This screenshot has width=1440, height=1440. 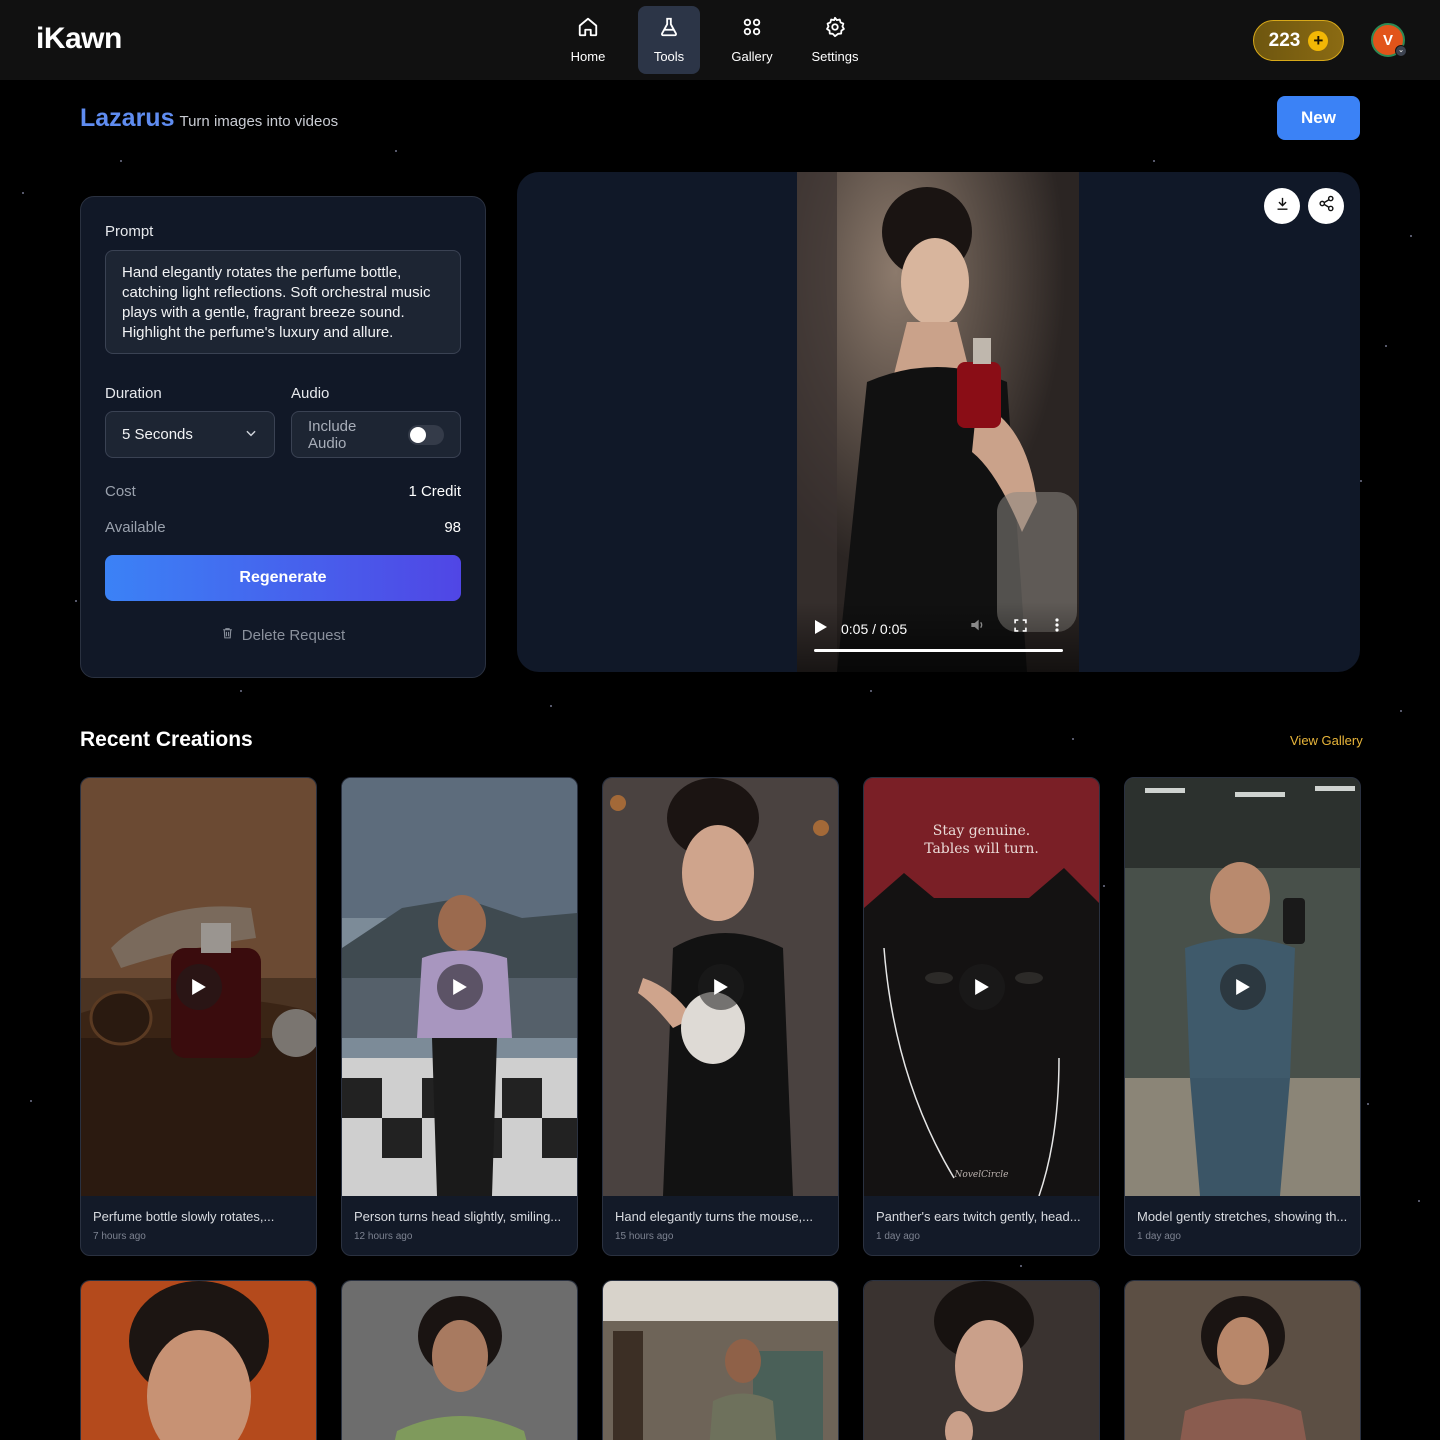 What do you see at coordinates (938, 637) in the screenshot?
I see `video-controls: 0:05 / 0:05` at bounding box center [938, 637].